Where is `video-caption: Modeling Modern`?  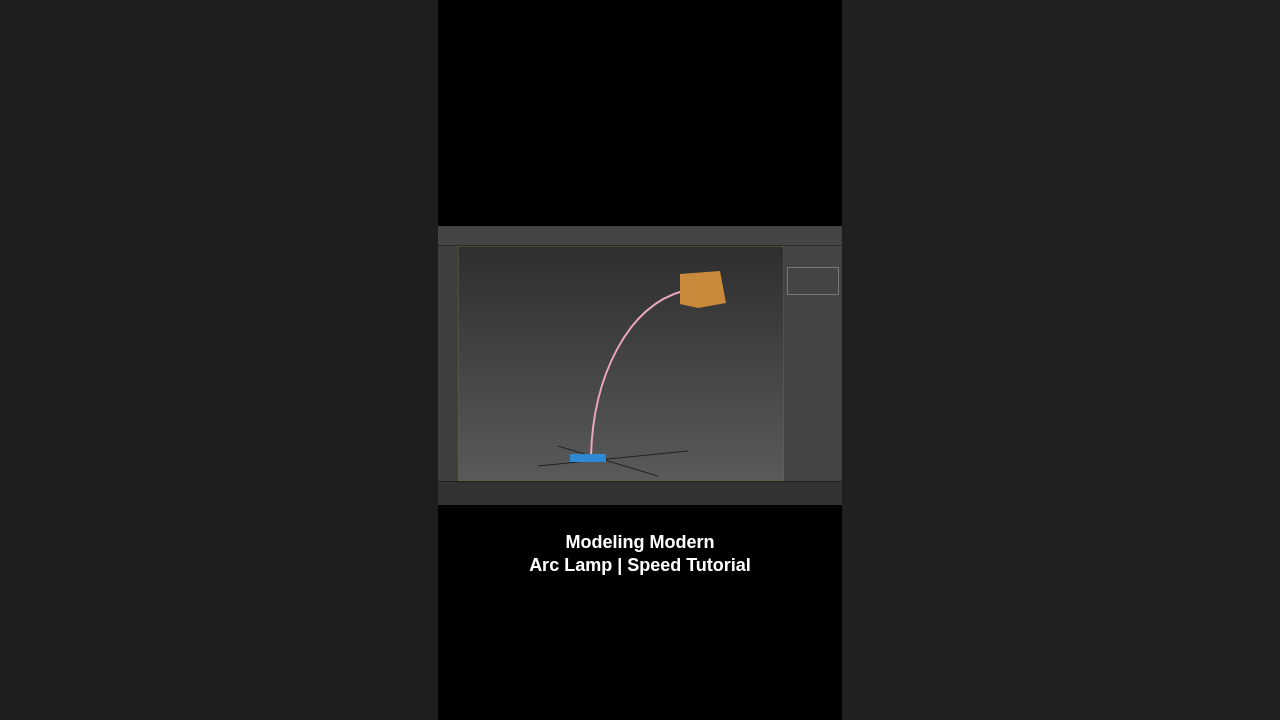
video-caption: Modeling Modern is located at coordinates (640, 542).